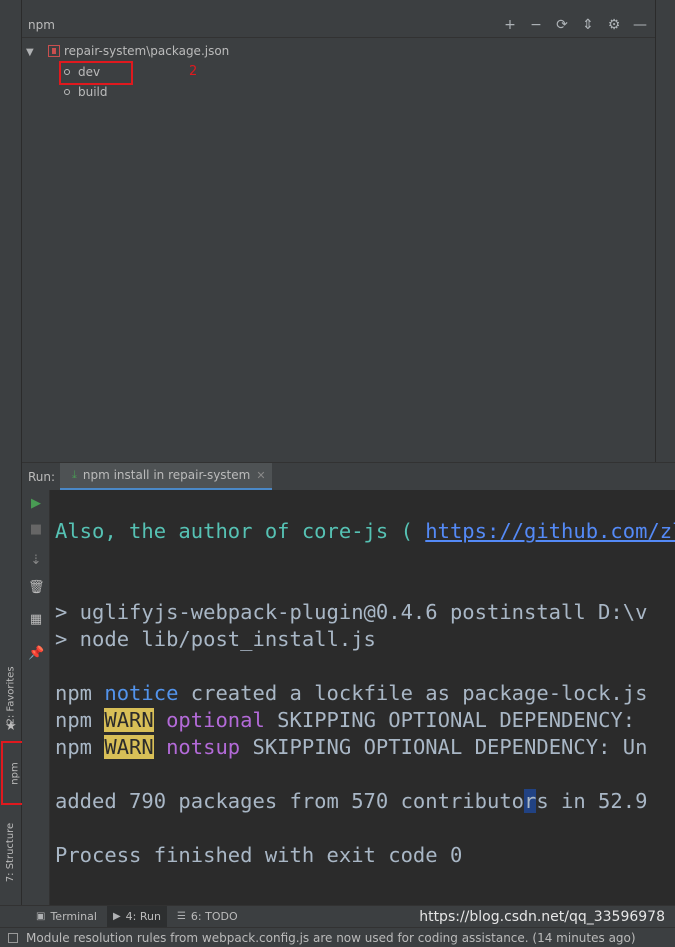 The image size is (675, 947). I want to click on pin-icon: 📌, so click(36, 654).